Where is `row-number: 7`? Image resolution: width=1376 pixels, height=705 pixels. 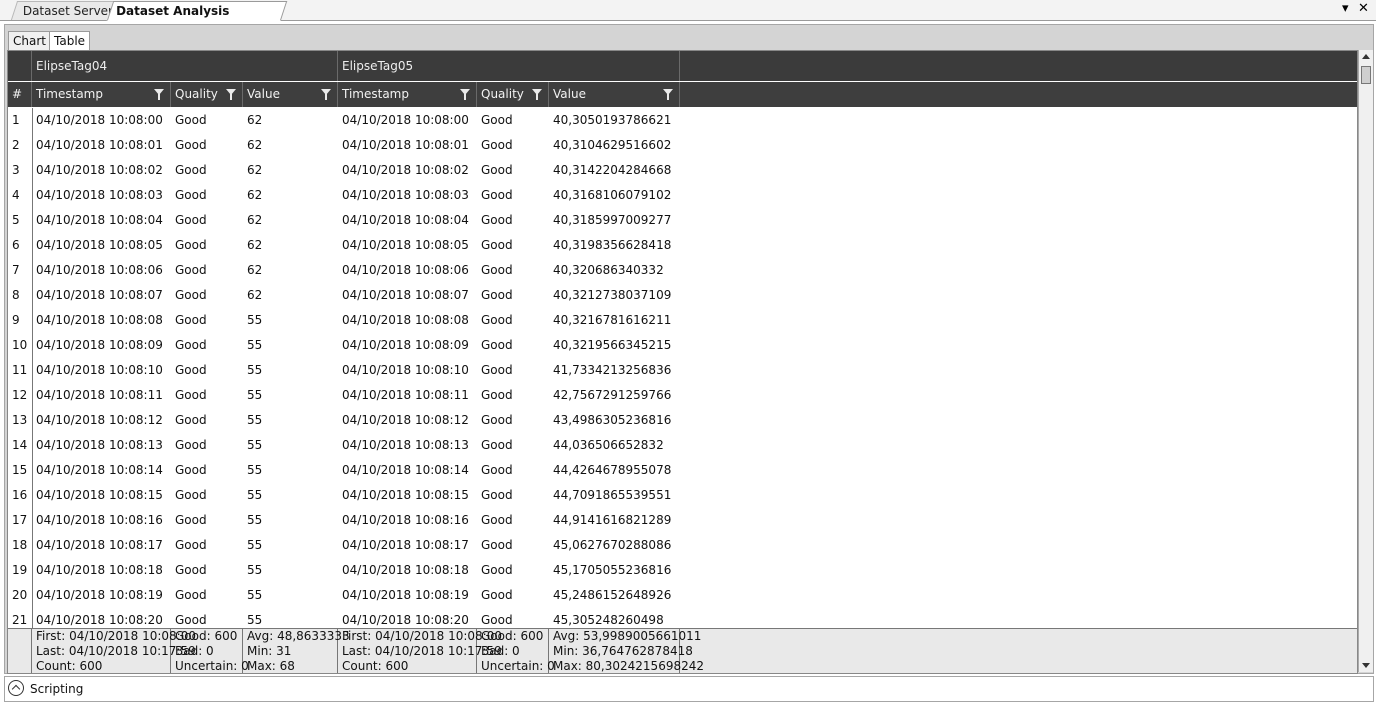 row-number: 7 is located at coordinates (16, 270).